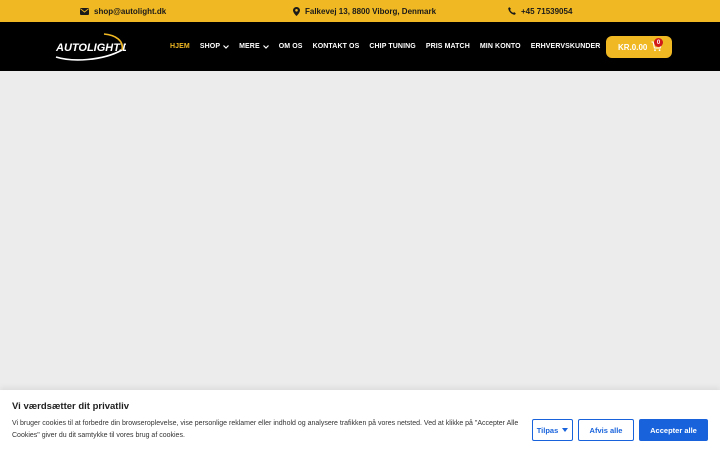  What do you see at coordinates (296, 11) in the screenshot?
I see `location-pin-icon` at bounding box center [296, 11].